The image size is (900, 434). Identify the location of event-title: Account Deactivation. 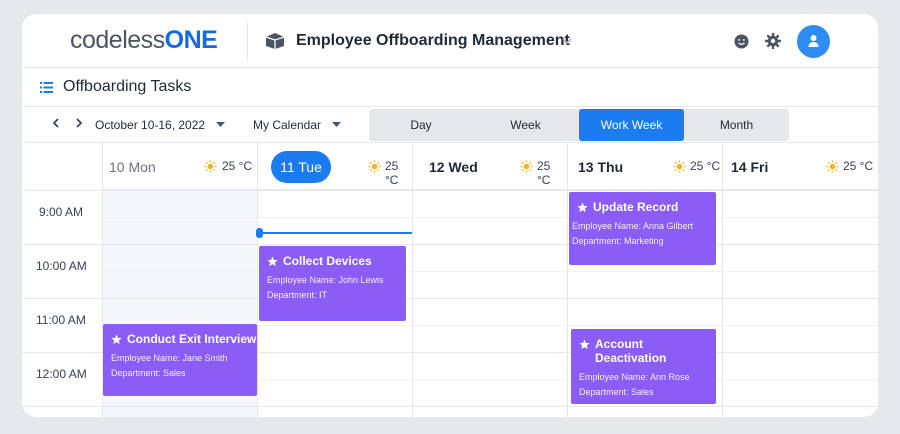
(631, 351).